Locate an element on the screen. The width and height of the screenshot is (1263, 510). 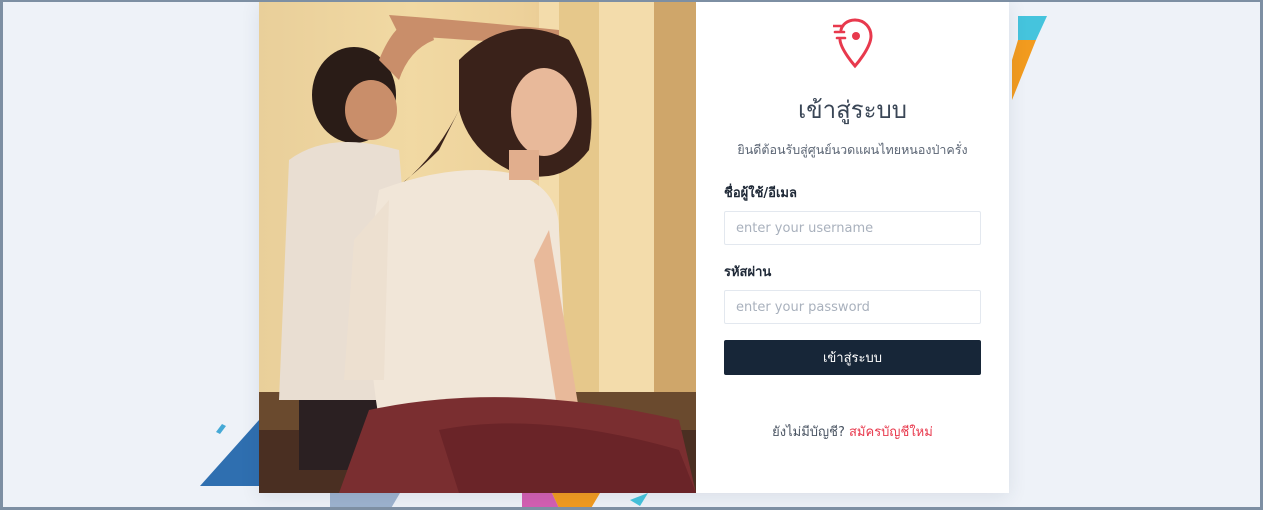
deco-shape-cyan-line is located at coordinates (221, 429).